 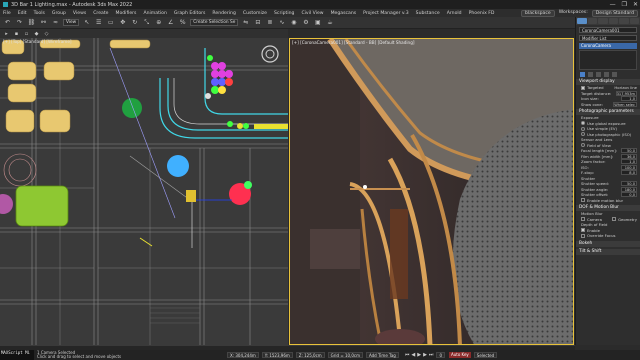 What do you see at coordinates (257, 23) in the screenshot?
I see `align-icon: ⊟` at bounding box center [257, 23].